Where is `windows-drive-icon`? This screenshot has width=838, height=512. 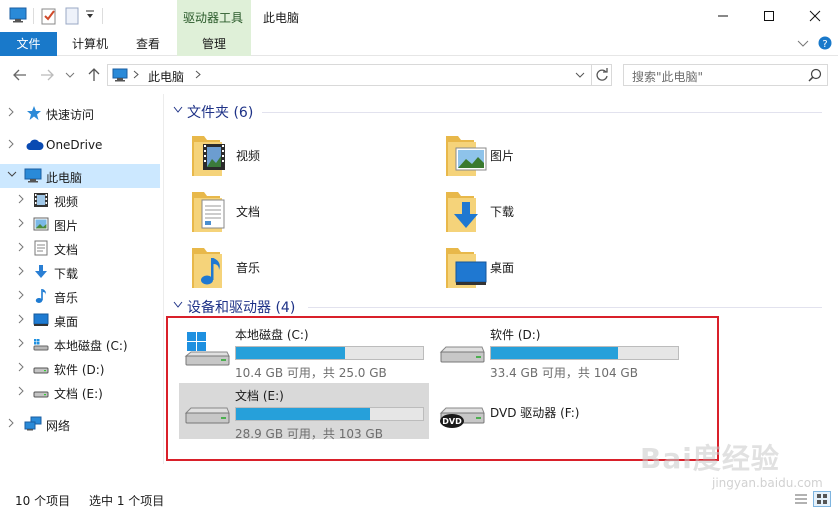 windows-drive-icon is located at coordinates (41, 344).